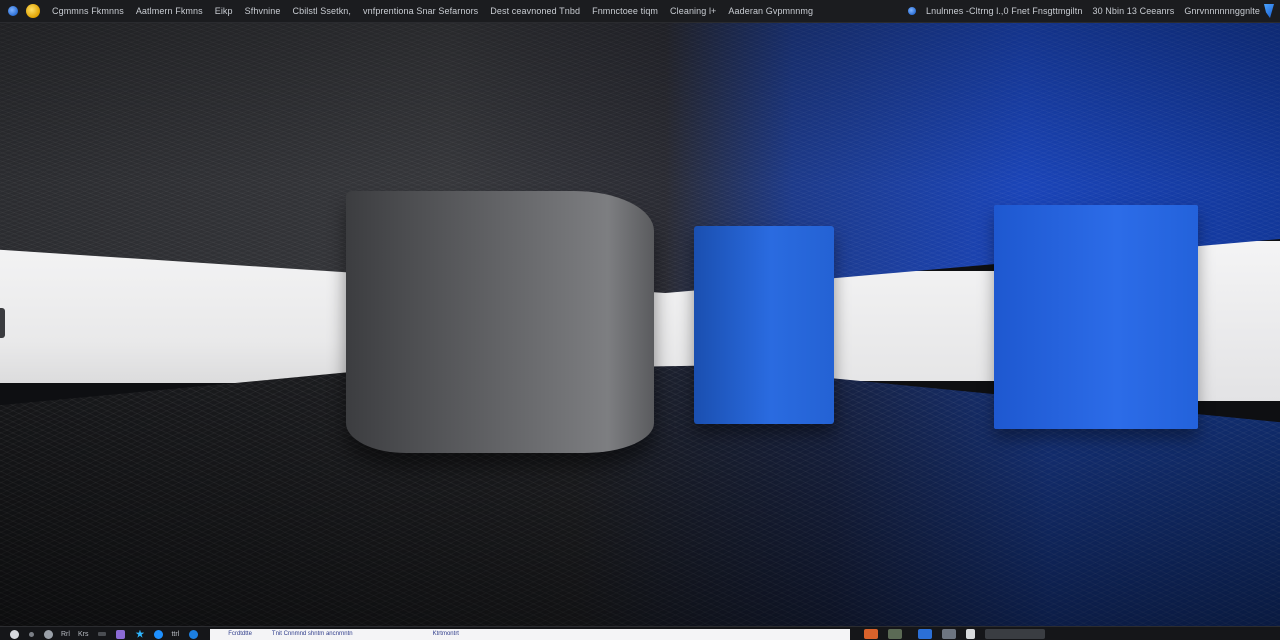  What do you see at coordinates (159, 634) in the screenshot?
I see `browser-icon` at bounding box center [159, 634].